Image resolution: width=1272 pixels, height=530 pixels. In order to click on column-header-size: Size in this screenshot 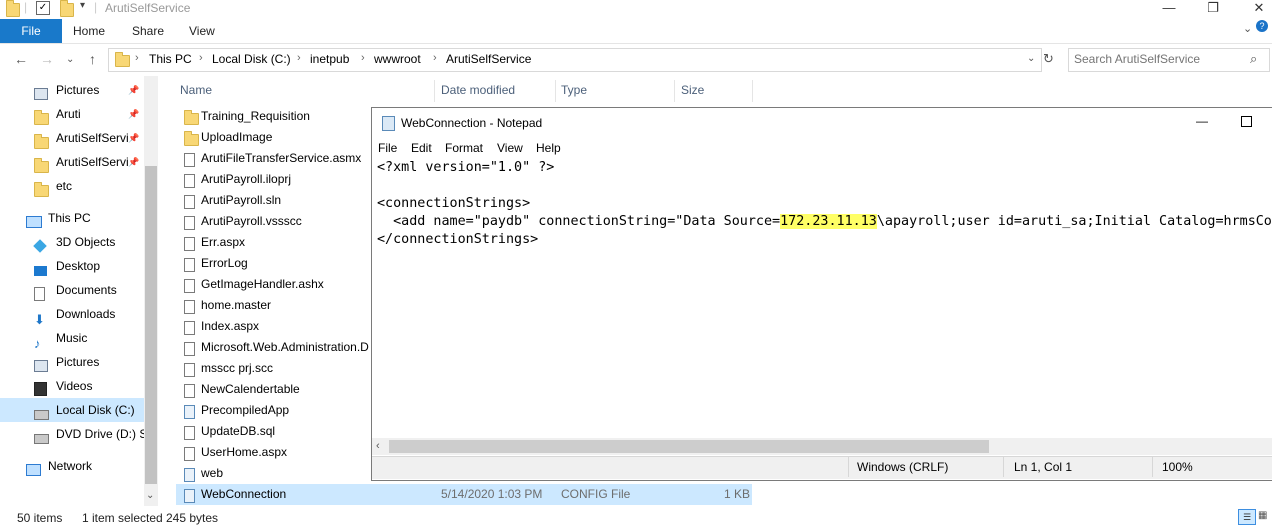, I will do `click(692, 90)`.